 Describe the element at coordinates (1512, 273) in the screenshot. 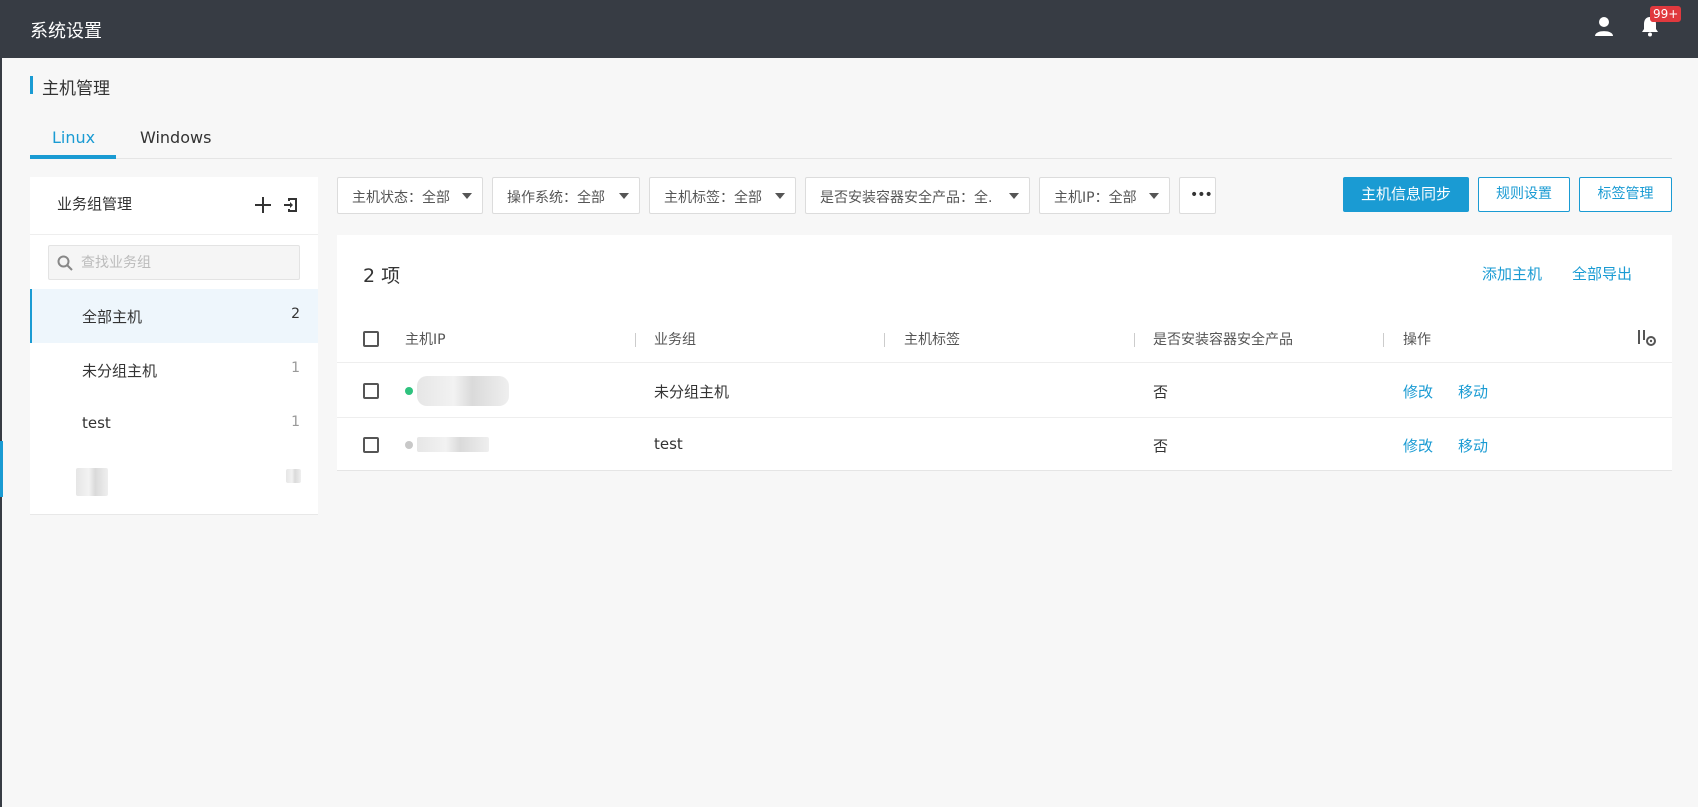

I see `add-host-link: 添加主机` at that location.